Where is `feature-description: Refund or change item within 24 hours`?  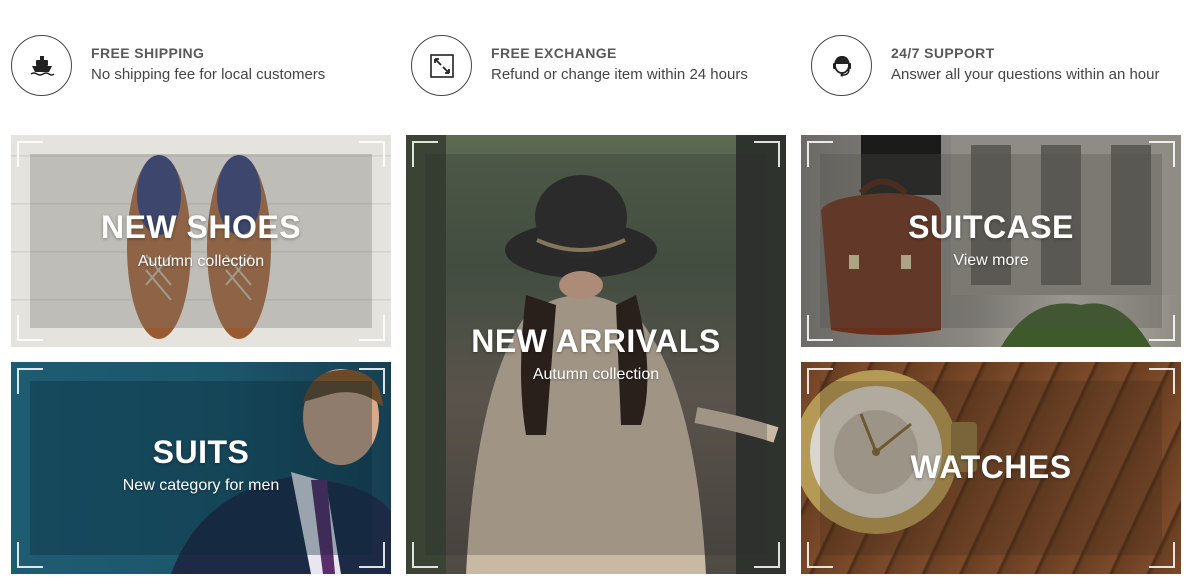
feature-description: Refund or change item within 24 hours is located at coordinates (619, 74).